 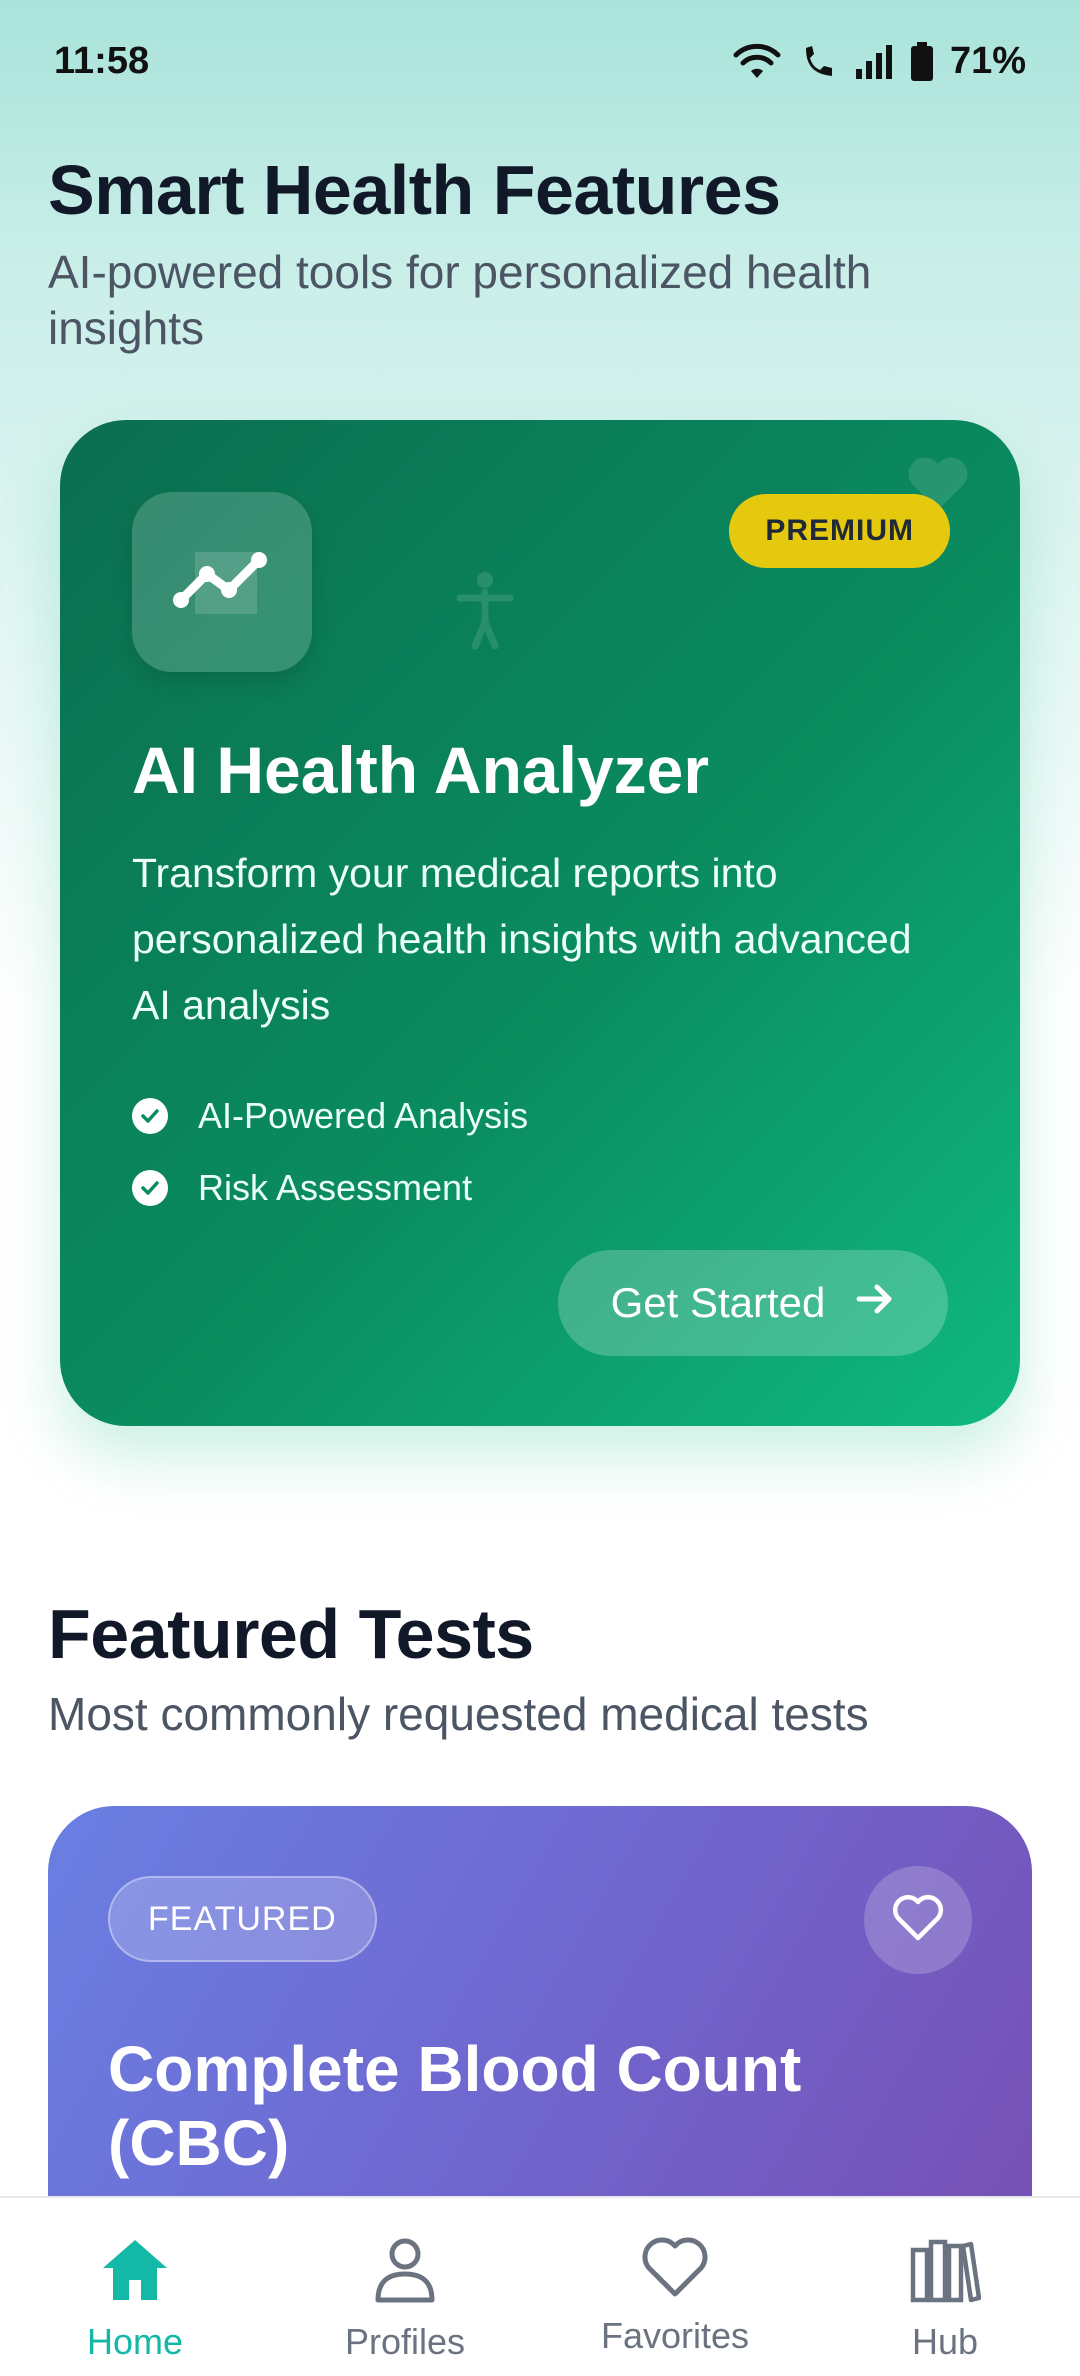 I want to click on feature-label: Risk Assessment, so click(x=335, y=1187).